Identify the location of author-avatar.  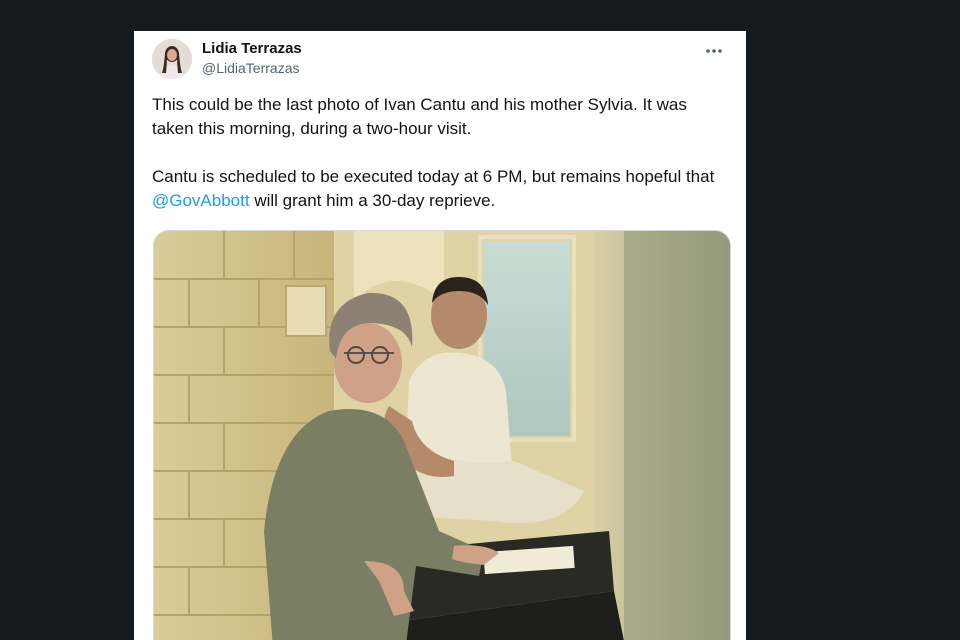
(172, 59).